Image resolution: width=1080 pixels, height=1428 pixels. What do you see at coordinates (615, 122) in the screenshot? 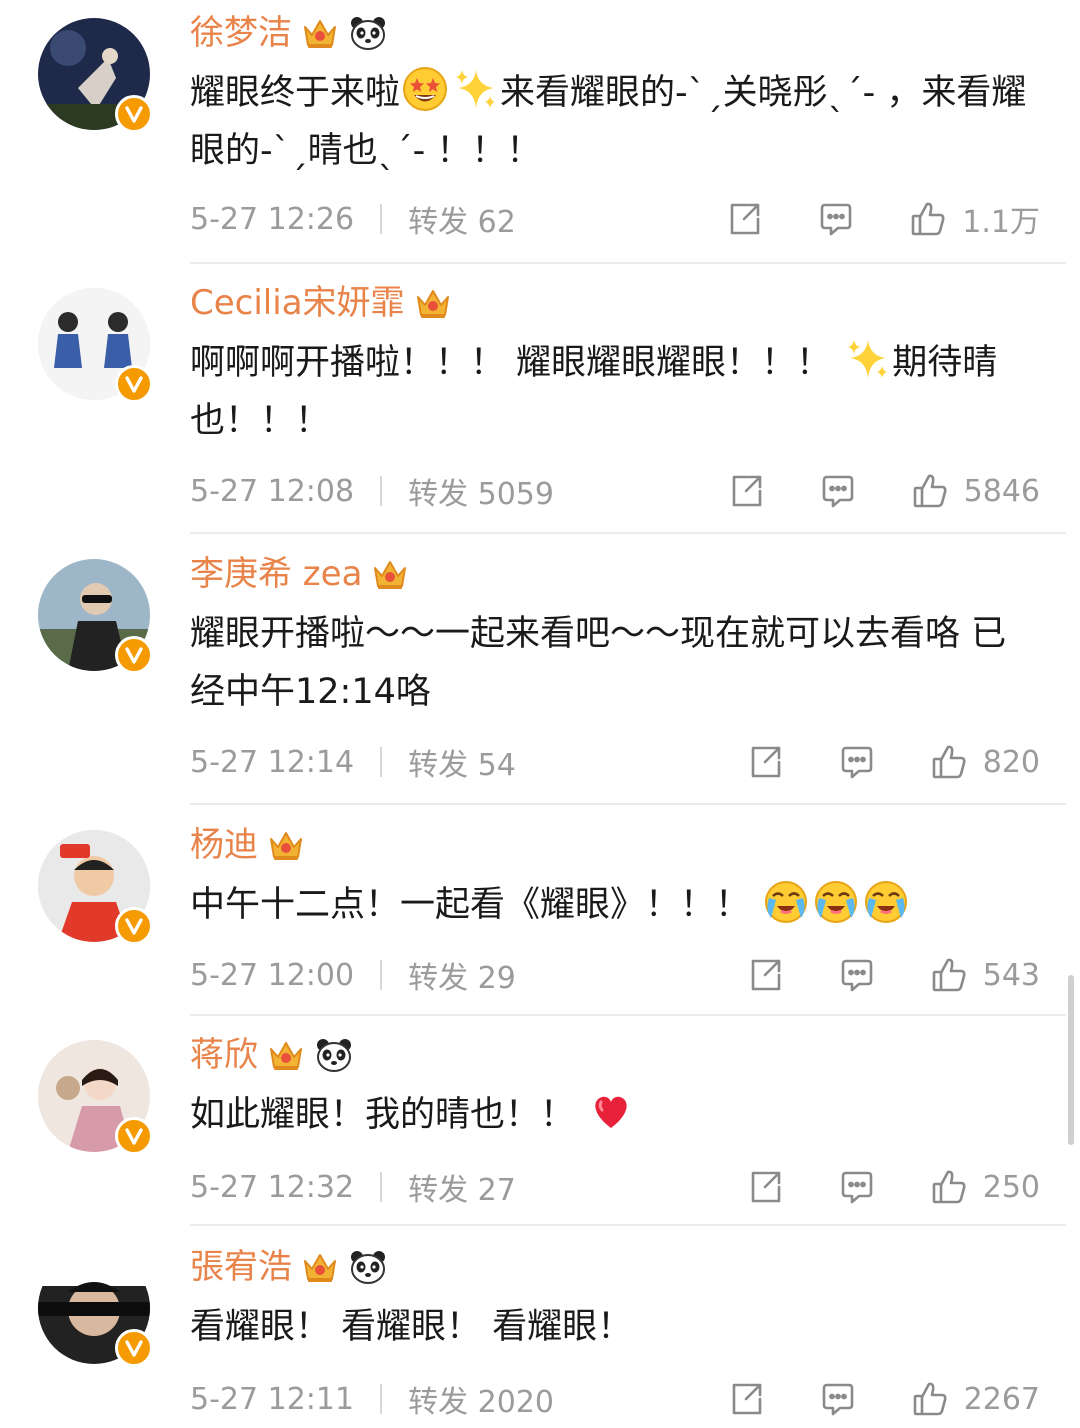
I see `comment-text: 耀眼终于来啦 来看耀眼的-ˋˏ关晓彤ˎˊ- ，来看耀眼的-ˋˏ晴也ˎˊ- ！！！` at bounding box center [615, 122].